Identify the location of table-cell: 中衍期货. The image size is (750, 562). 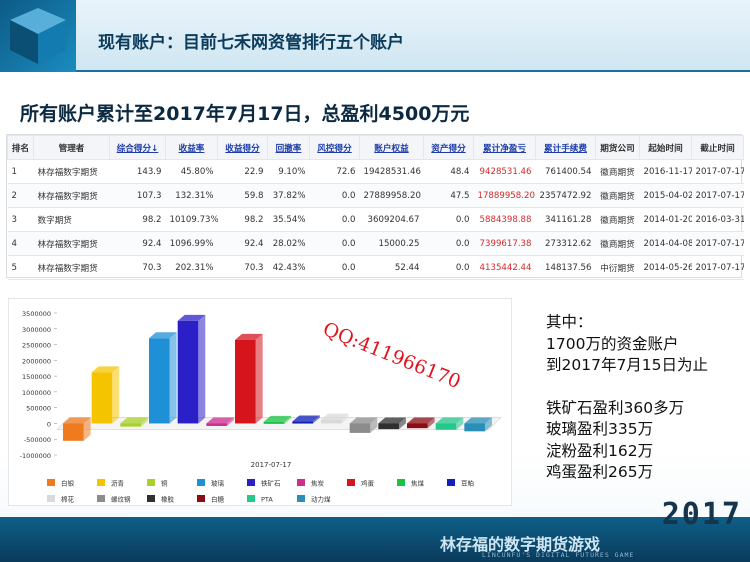
(617, 267).